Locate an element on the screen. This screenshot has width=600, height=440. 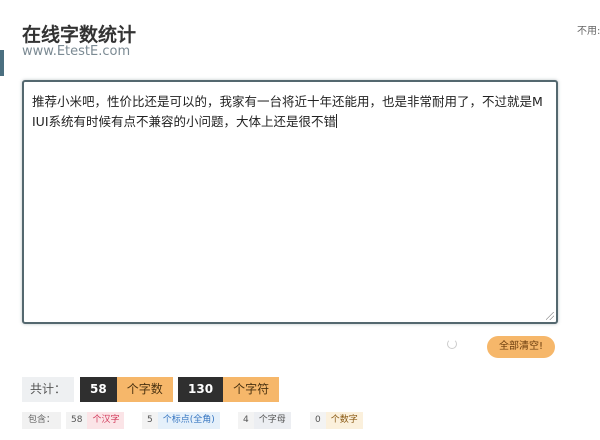
char-count-badge: 130 个字符 is located at coordinates (229, 389).